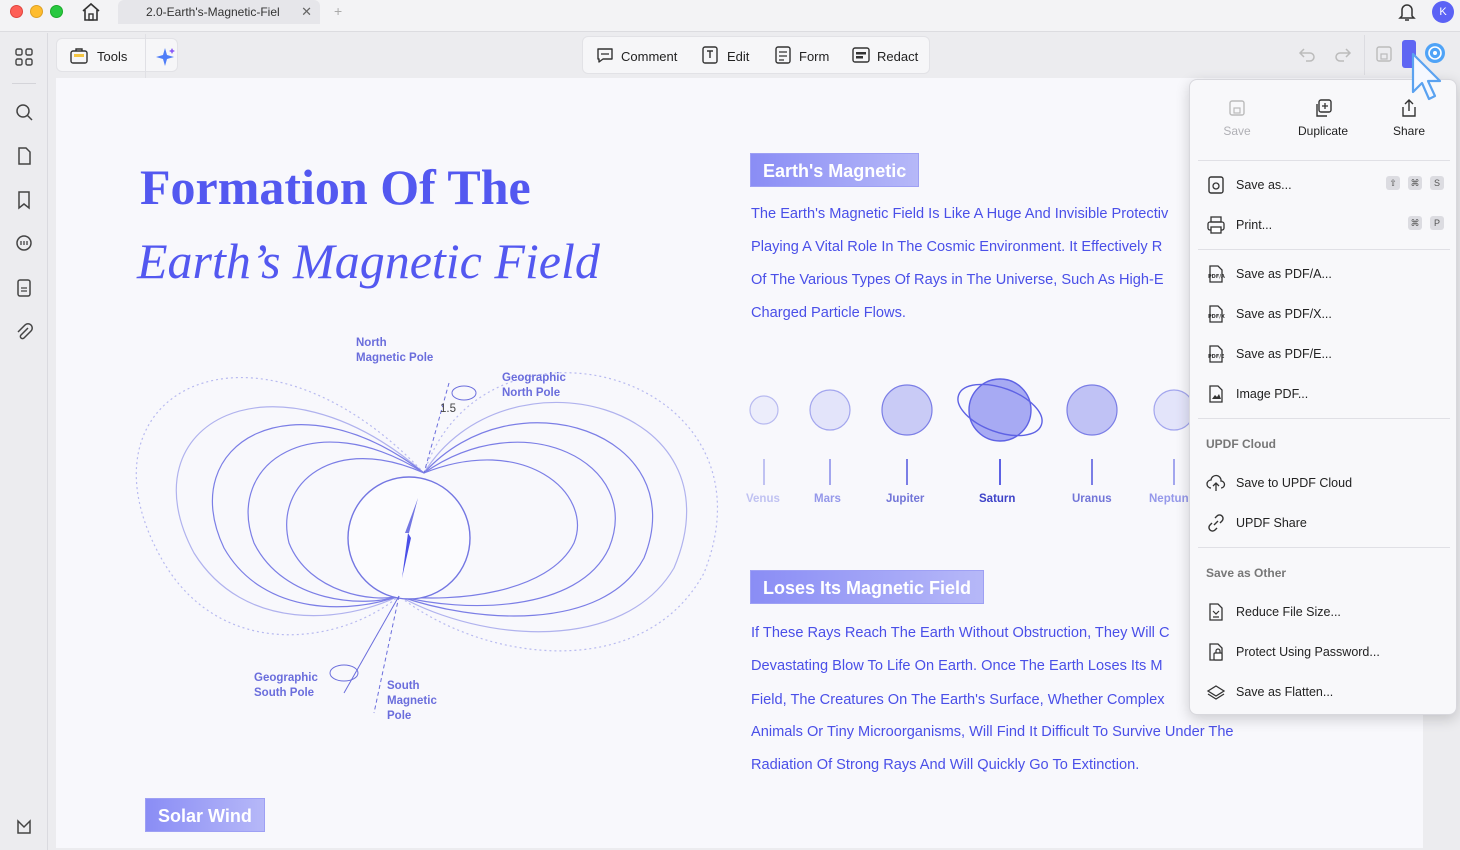 The width and height of the screenshot is (1460, 850). What do you see at coordinates (24, 156) in the screenshot?
I see `pages-icon` at bounding box center [24, 156].